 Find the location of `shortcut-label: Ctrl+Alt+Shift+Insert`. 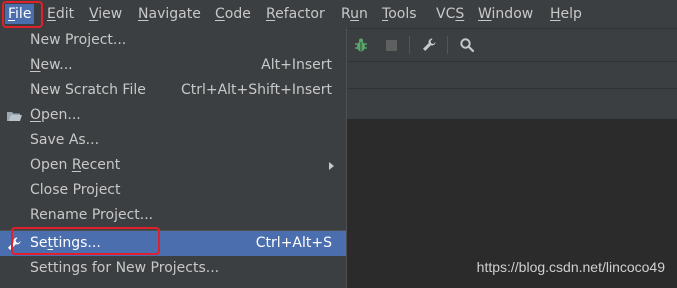

shortcut-label: Ctrl+Alt+Shift+Insert is located at coordinates (256, 90).